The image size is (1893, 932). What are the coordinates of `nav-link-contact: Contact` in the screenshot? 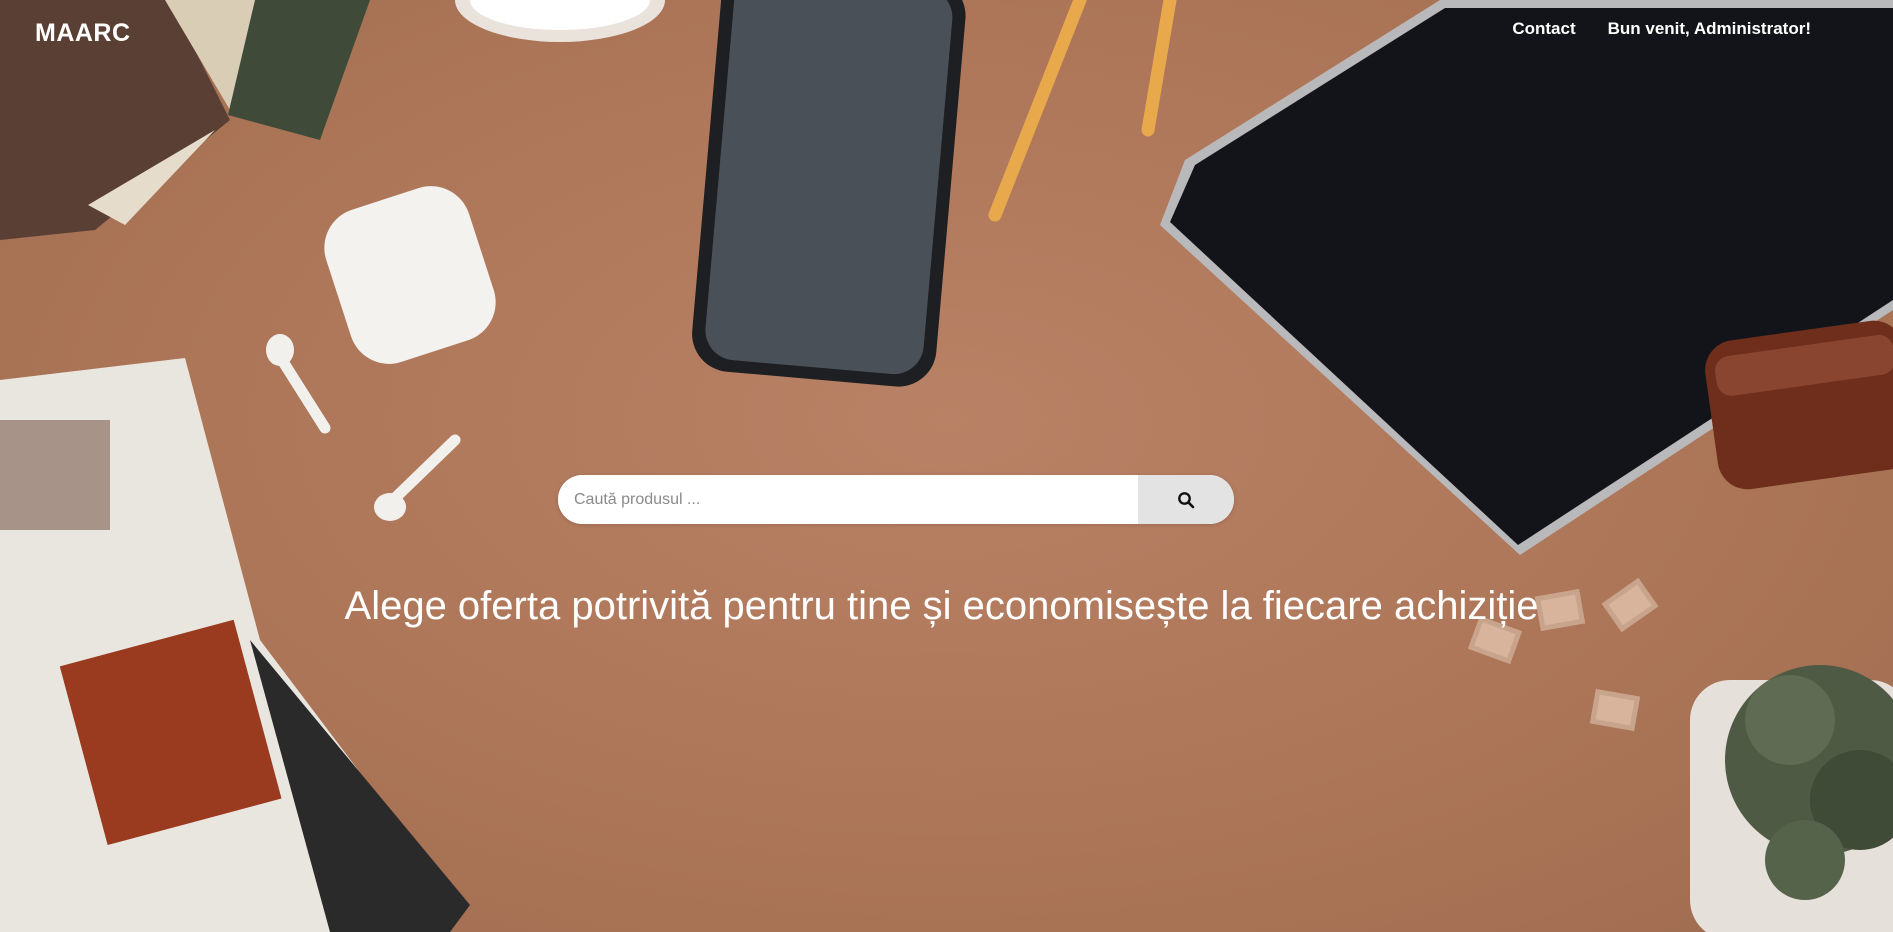 It's located at (1543, 29).